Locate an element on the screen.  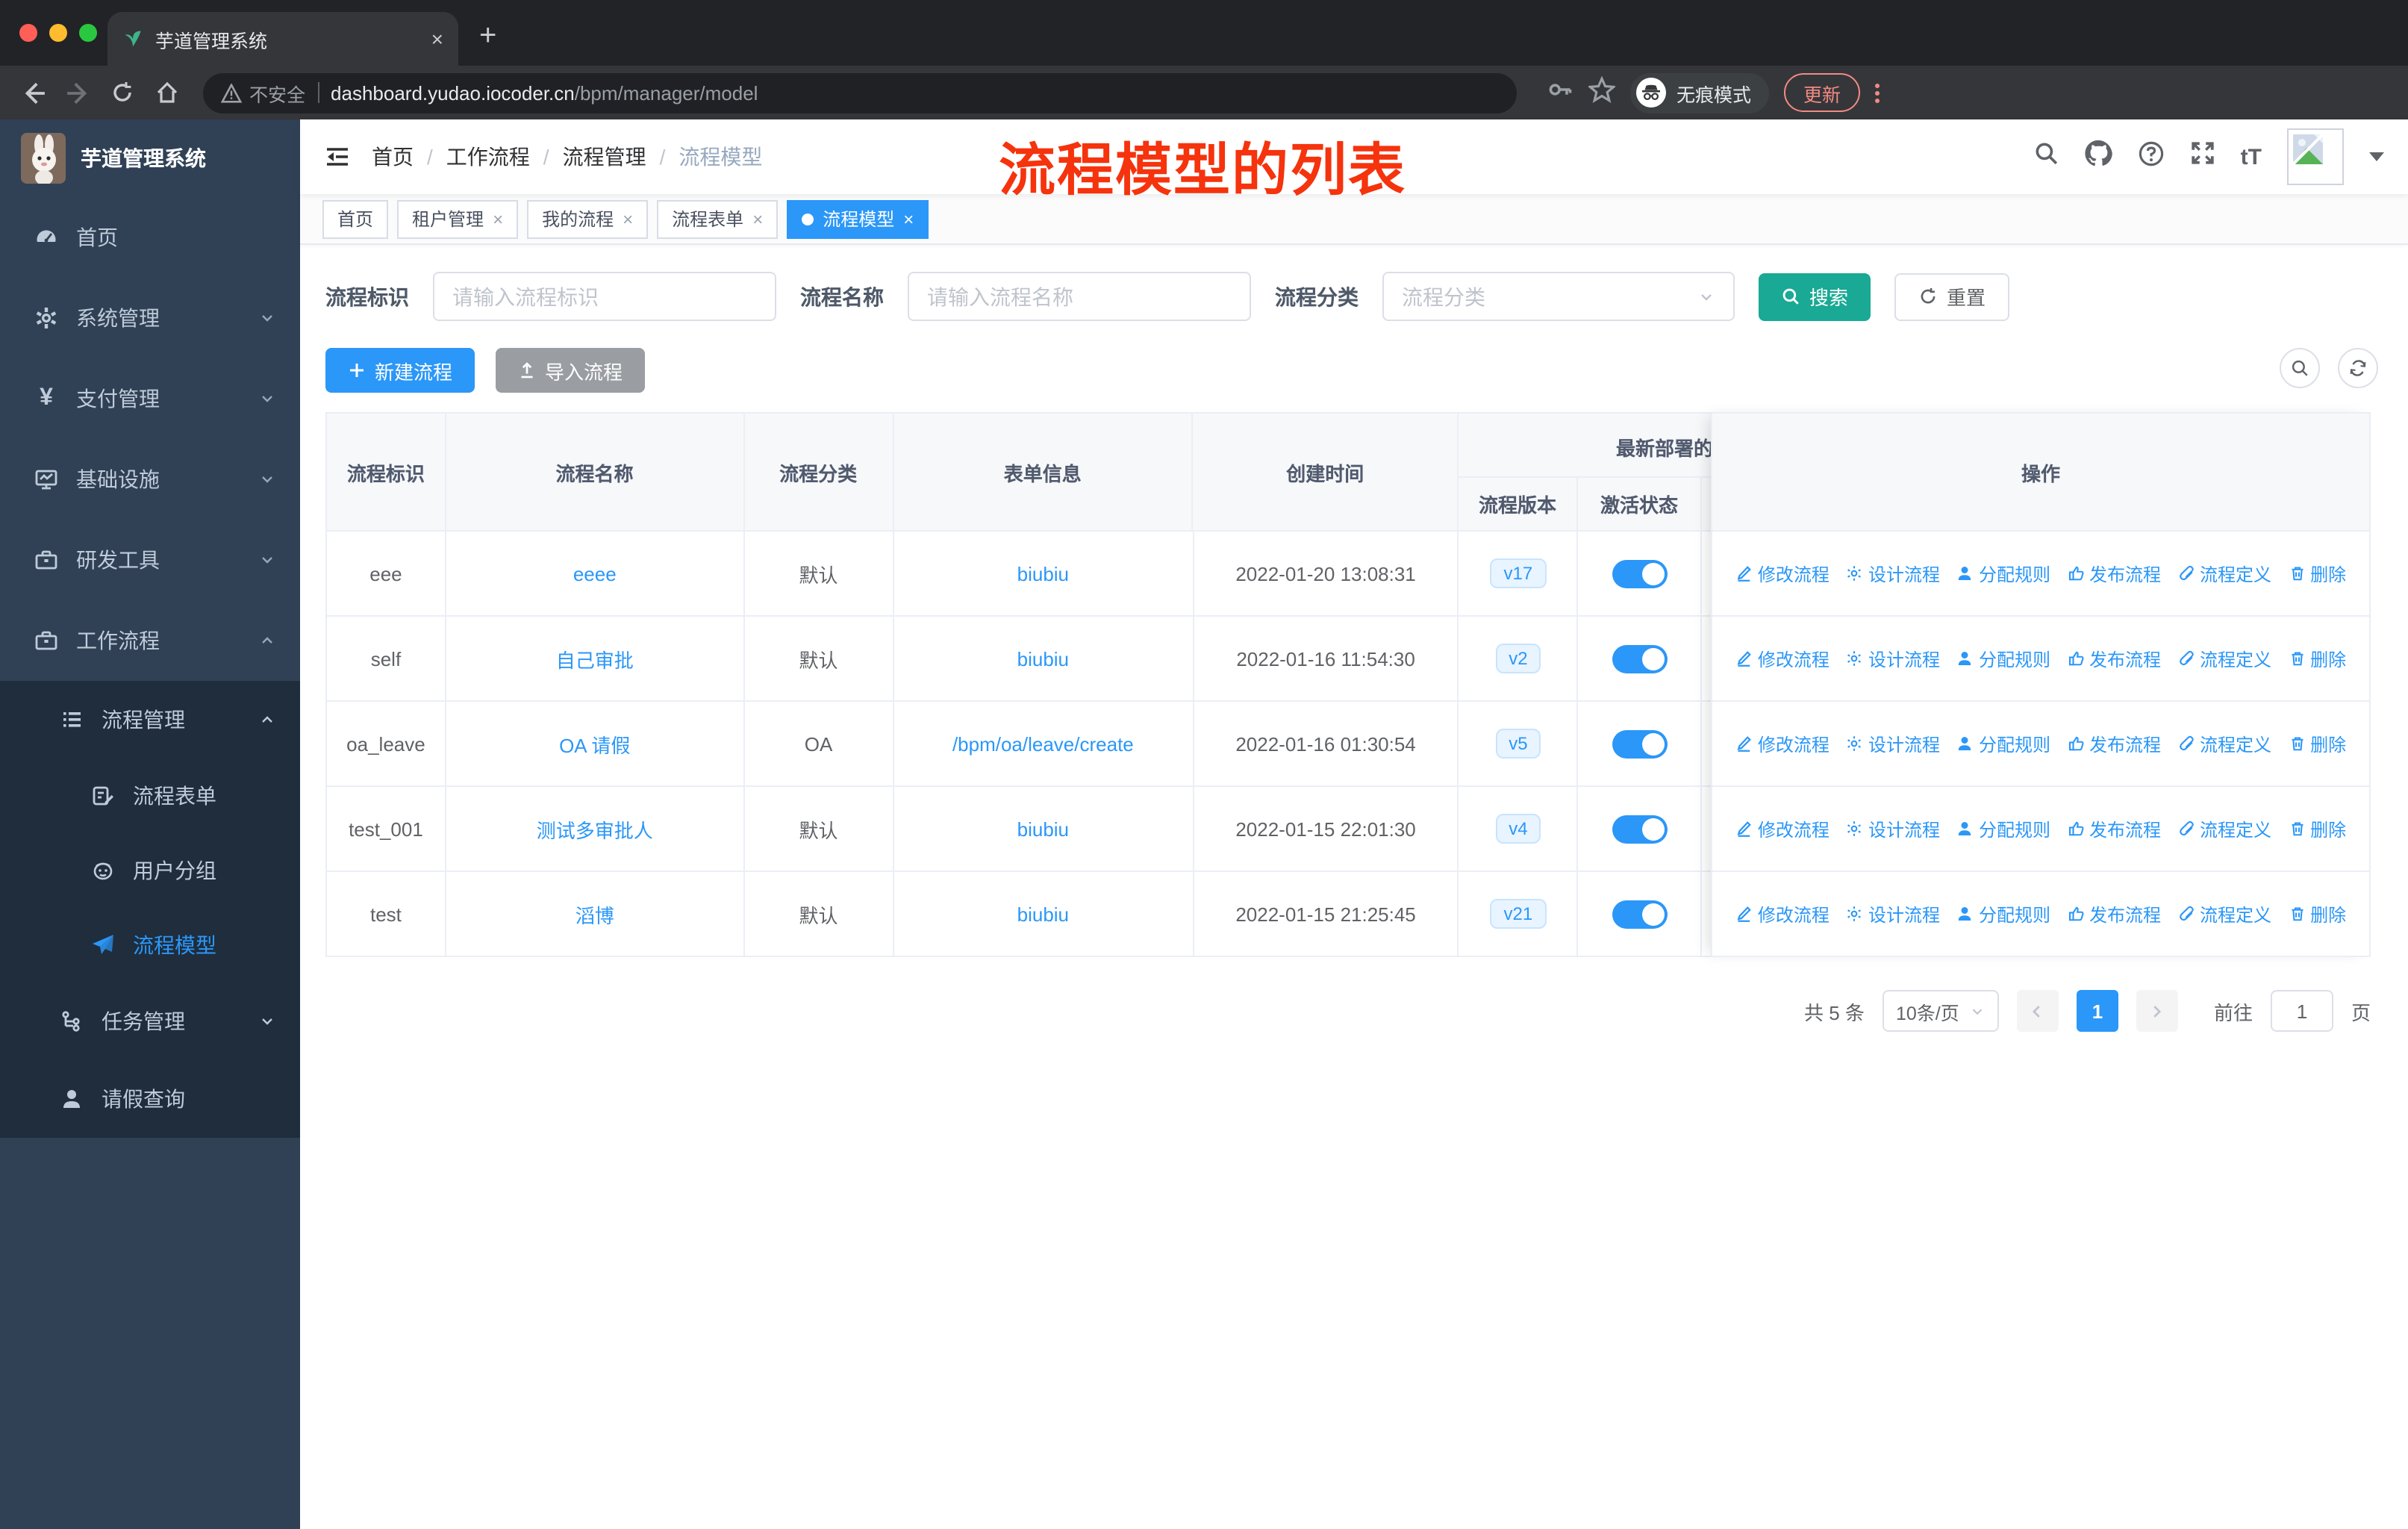
browser-menu-icon is located at coordinates (1877, 92).